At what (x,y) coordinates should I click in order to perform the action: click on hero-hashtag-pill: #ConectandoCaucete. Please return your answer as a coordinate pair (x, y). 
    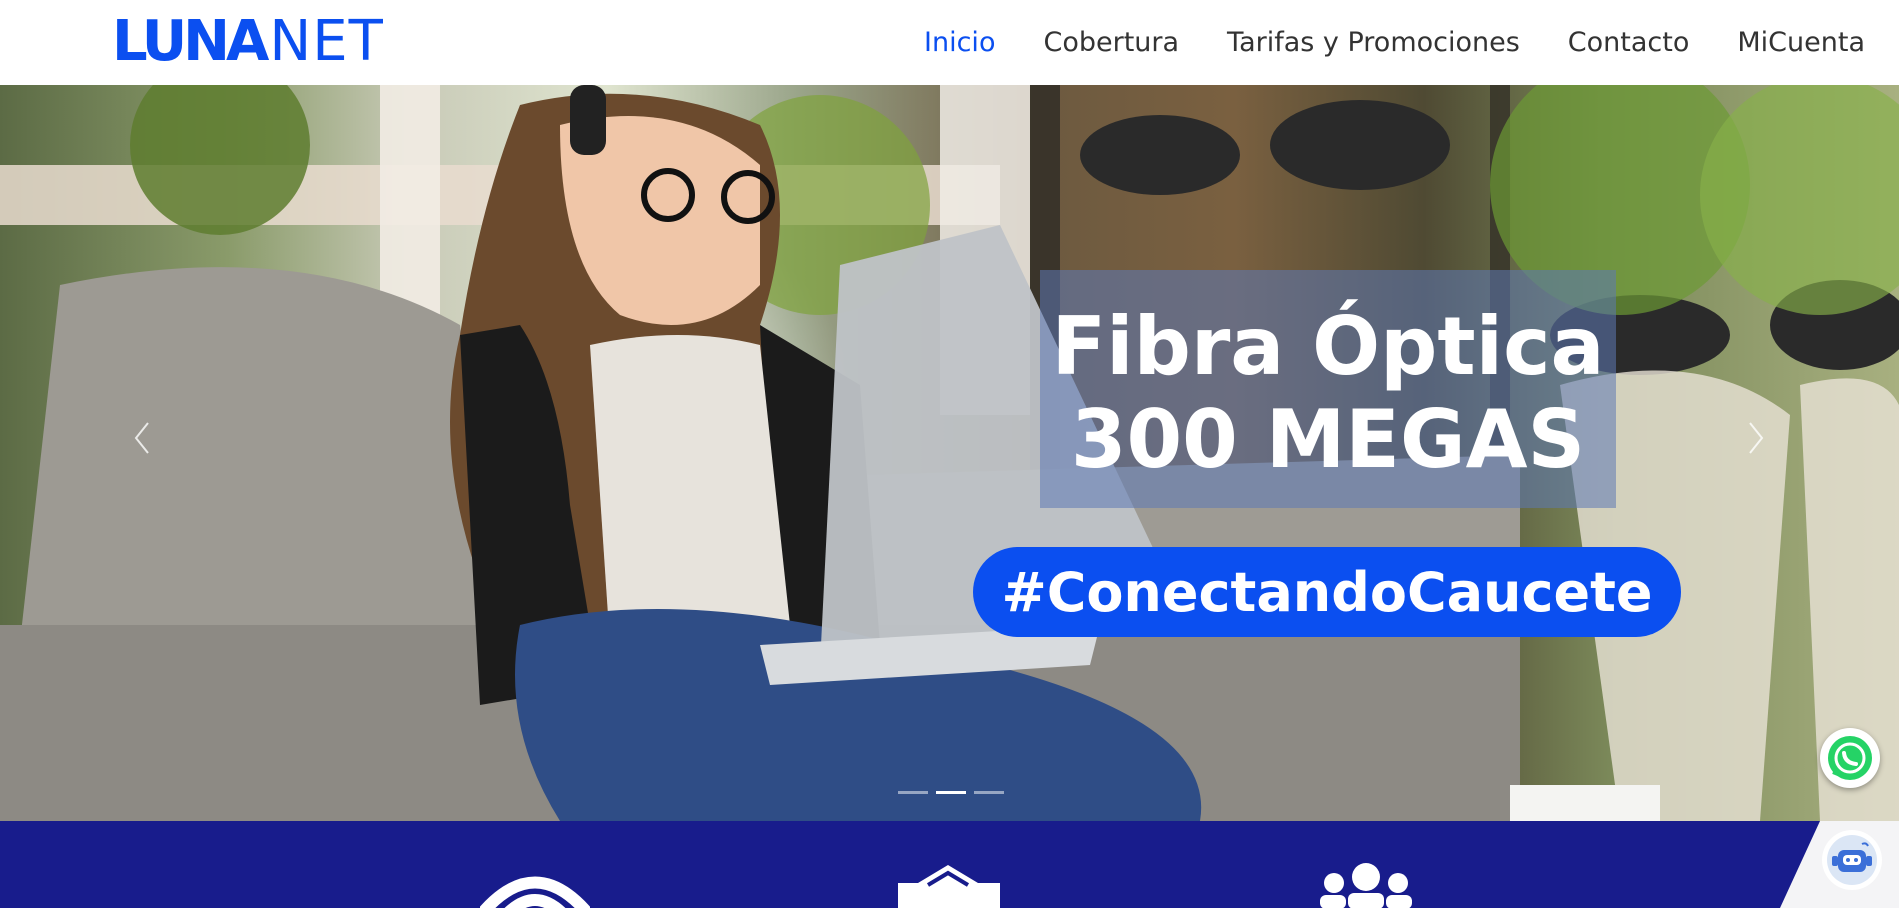
    Looking at the image, I should click on (1327, 592).